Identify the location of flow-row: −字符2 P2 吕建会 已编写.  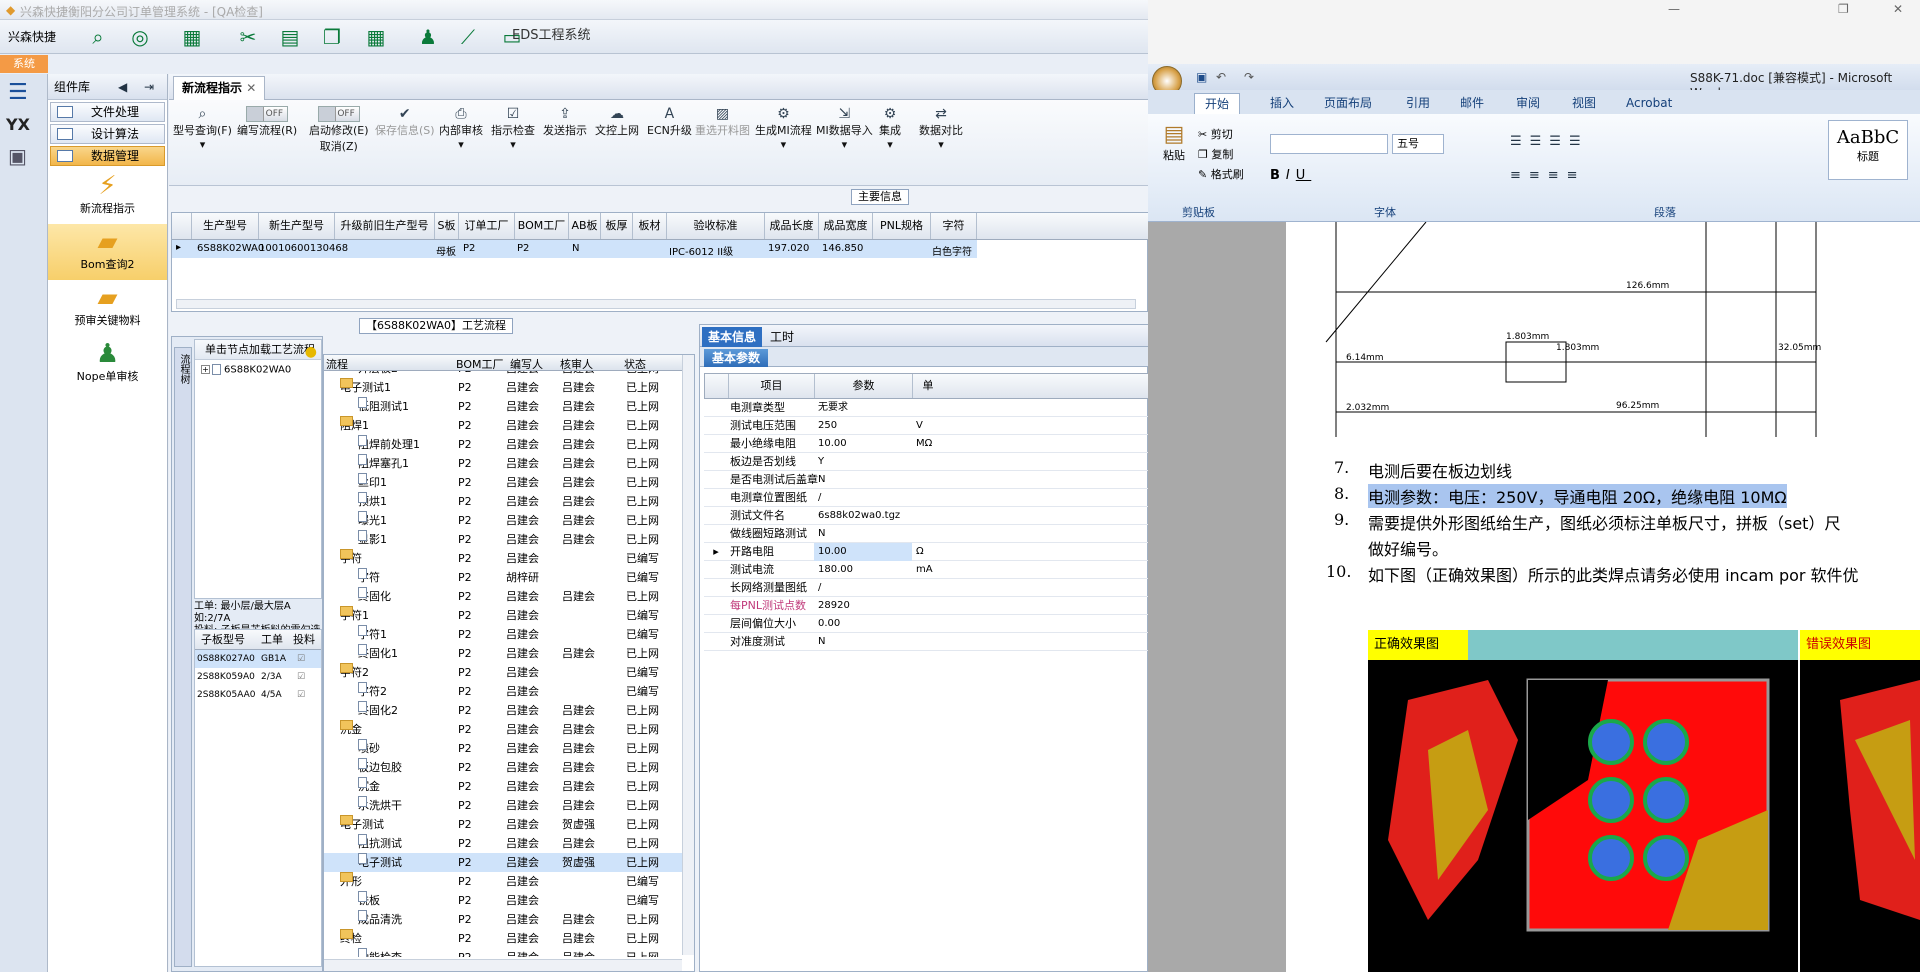
(503, 672).